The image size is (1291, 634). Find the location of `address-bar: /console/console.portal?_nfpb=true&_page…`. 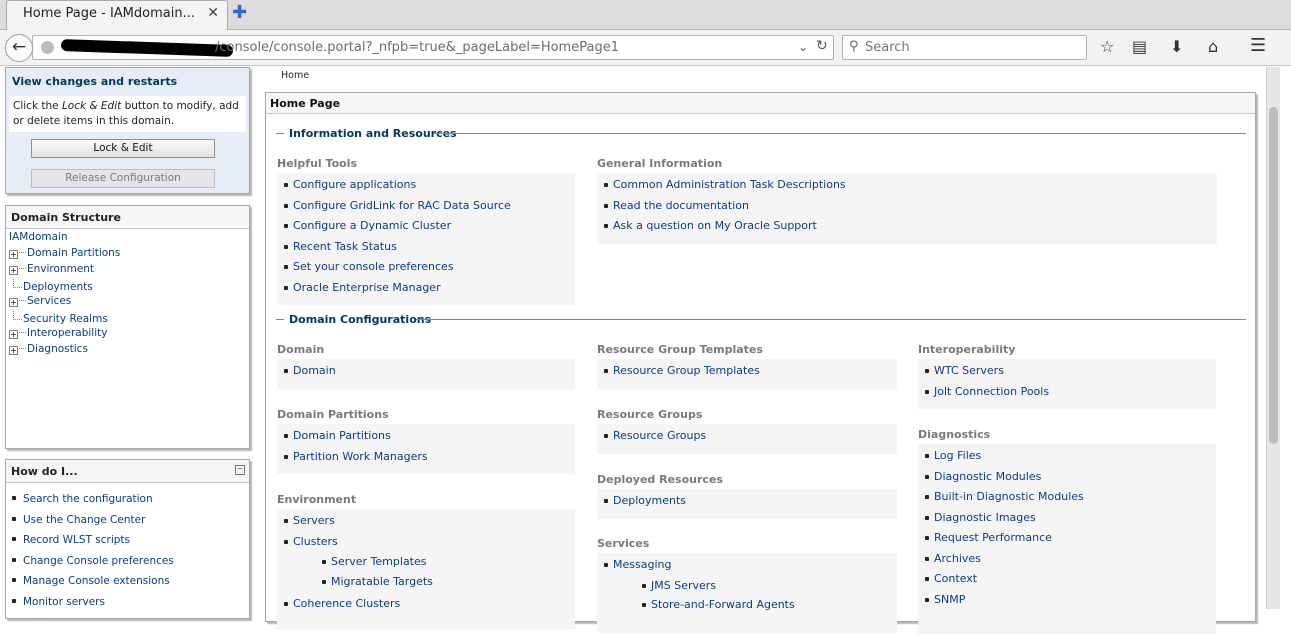

address-bar: /console/console.portal?_nfpb=true&_page… is located at coordinates (433, 47).